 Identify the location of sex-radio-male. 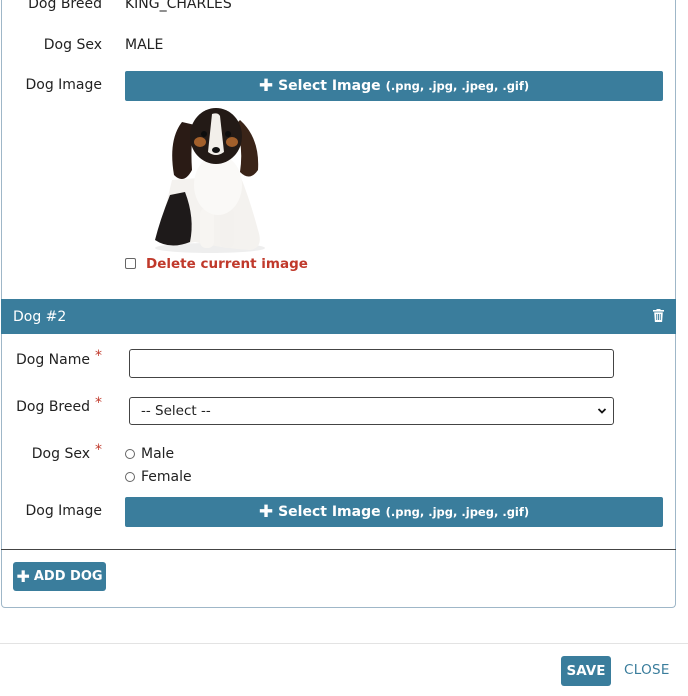
(130, 454).